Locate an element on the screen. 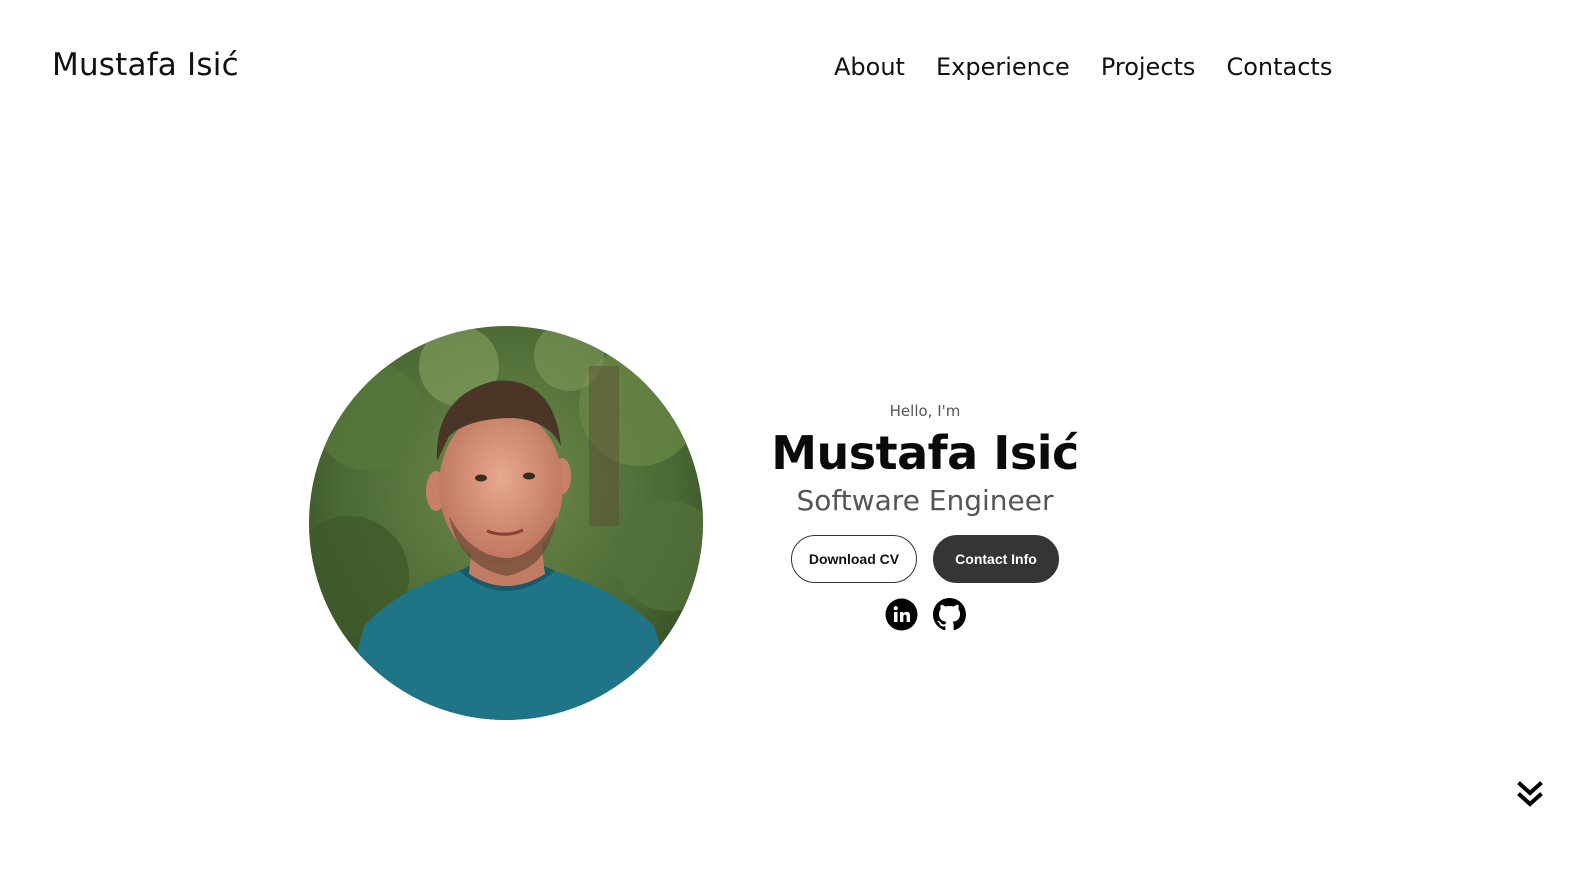 Image resolution: width=1595 pixels, height=874 pixels. main-nav: About Experience Projects Contacts is located at coordinates (1083, 67).